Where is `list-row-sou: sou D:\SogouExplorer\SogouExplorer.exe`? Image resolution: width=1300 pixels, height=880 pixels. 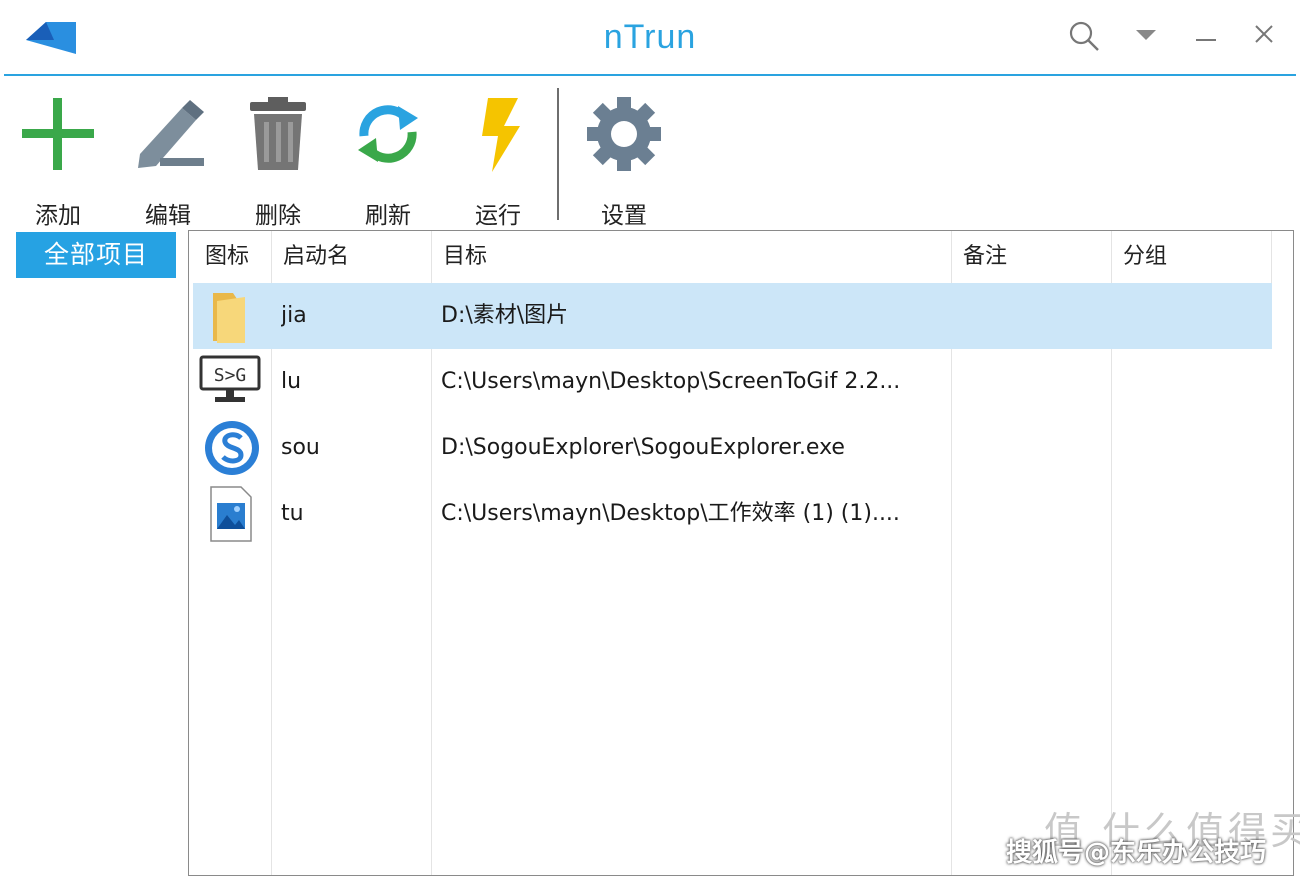 list-row-sou: sou D:\SogouExplorer\SogouExplorer.exe is located at coordinates (732, 448).